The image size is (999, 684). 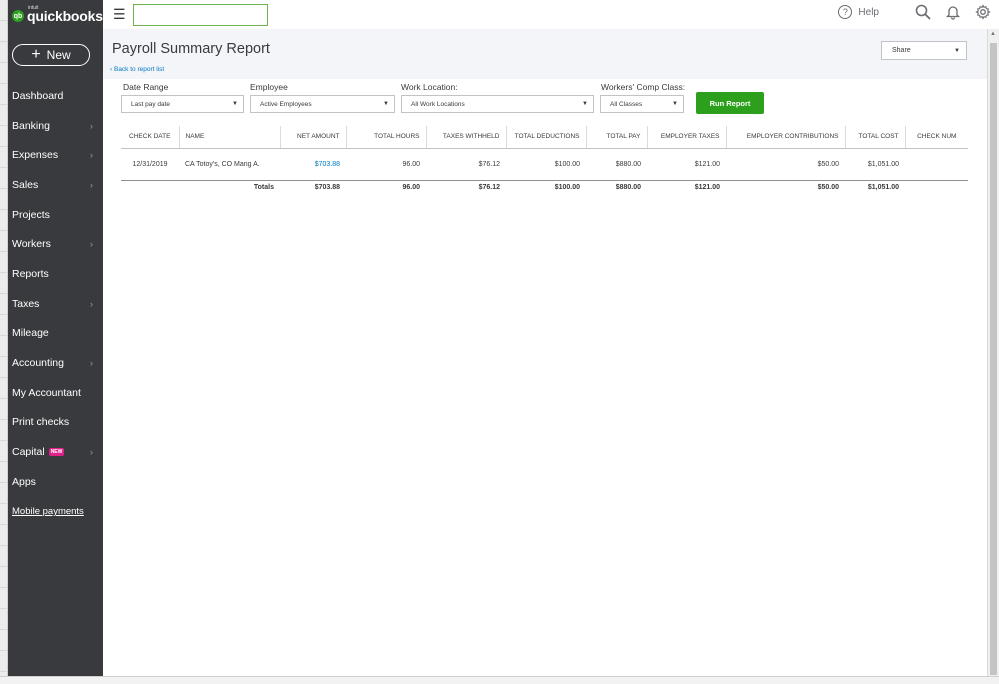 What do you see at coordinates (923, 12) in the screenshot?
I see `search-icon` at bounding box center [923, 12].